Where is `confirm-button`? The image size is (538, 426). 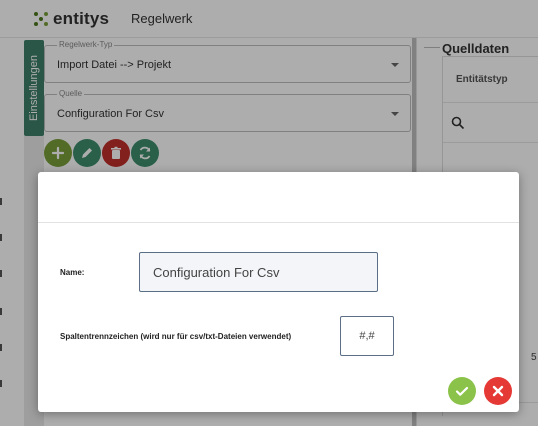 confirm-button is located at coordinates (462, 391).